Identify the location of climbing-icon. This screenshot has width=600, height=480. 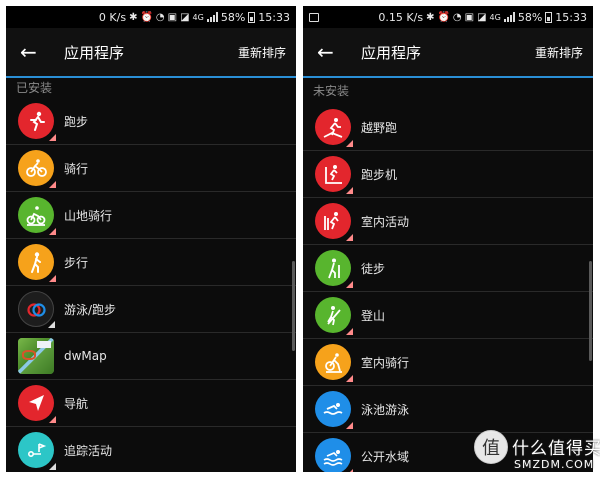
(334, 316).